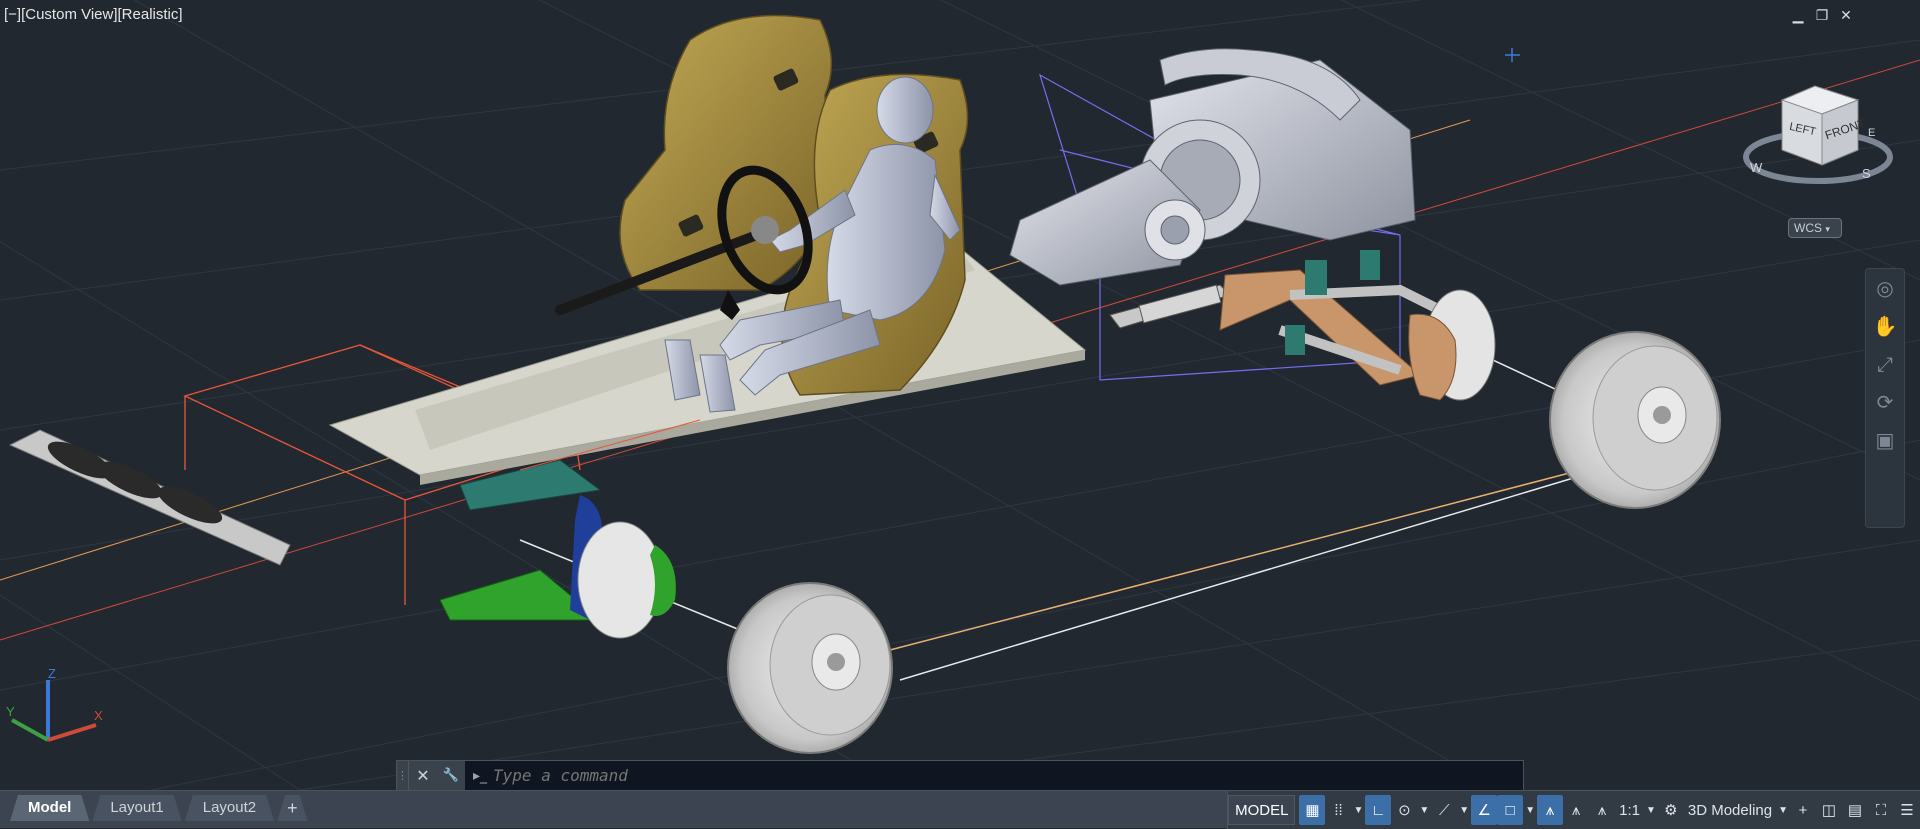  What do you see at coordinates (1602, 810) in the screenshot?
I see `annotation-scale-icon: ⩚` at bounding box center [1602, 810].